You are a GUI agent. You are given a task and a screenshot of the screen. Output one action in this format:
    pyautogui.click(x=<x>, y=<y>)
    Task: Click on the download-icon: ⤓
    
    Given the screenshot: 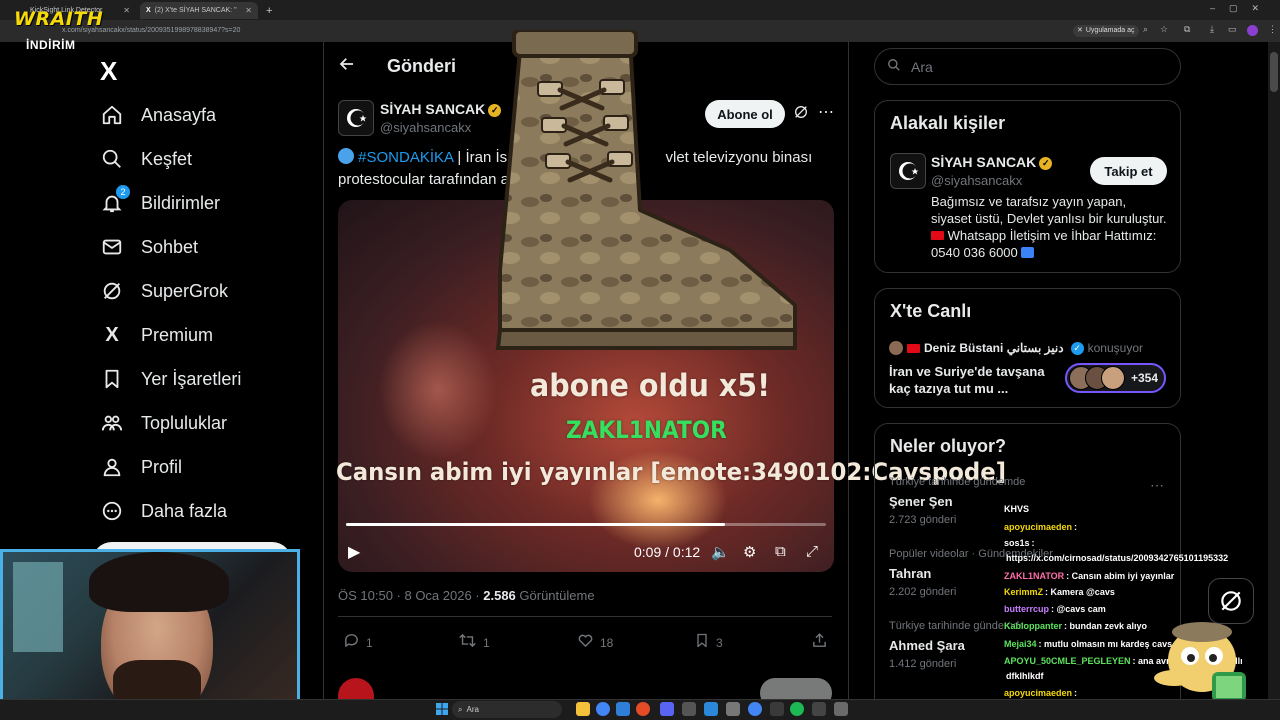 What is the action you would take?
    pyautogui.click(x=1212, y=29)
    